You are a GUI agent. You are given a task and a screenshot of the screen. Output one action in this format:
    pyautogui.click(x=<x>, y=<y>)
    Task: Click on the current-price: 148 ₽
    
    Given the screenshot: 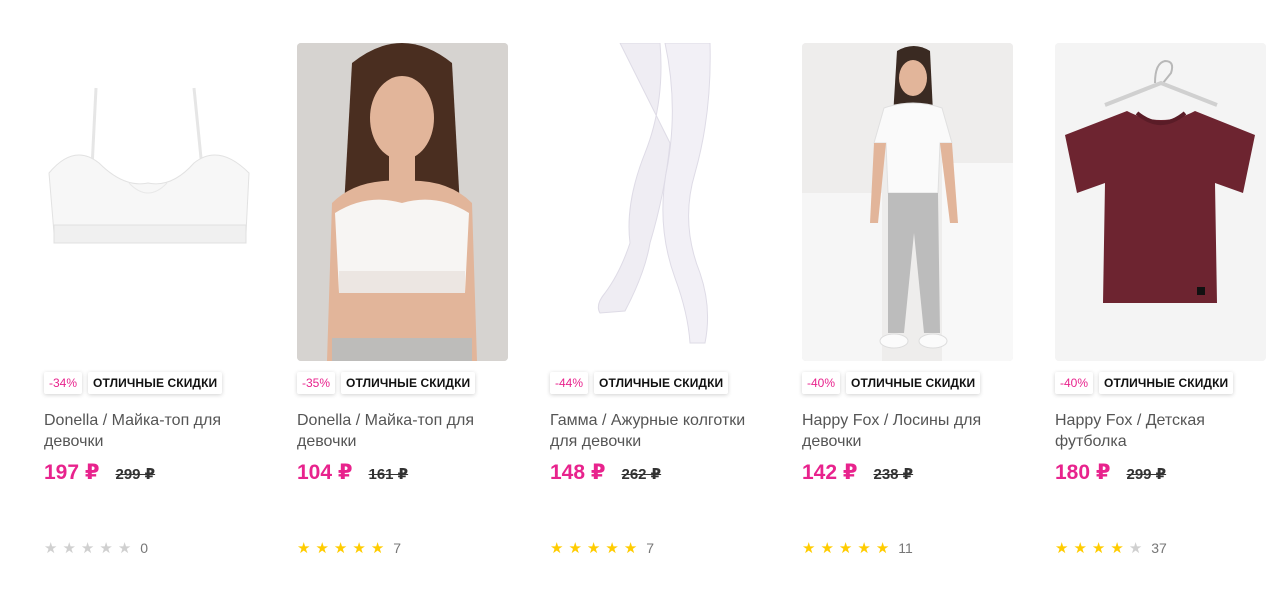 What is the action you would take?
    pyautogui.click(x=578, y=472)
    